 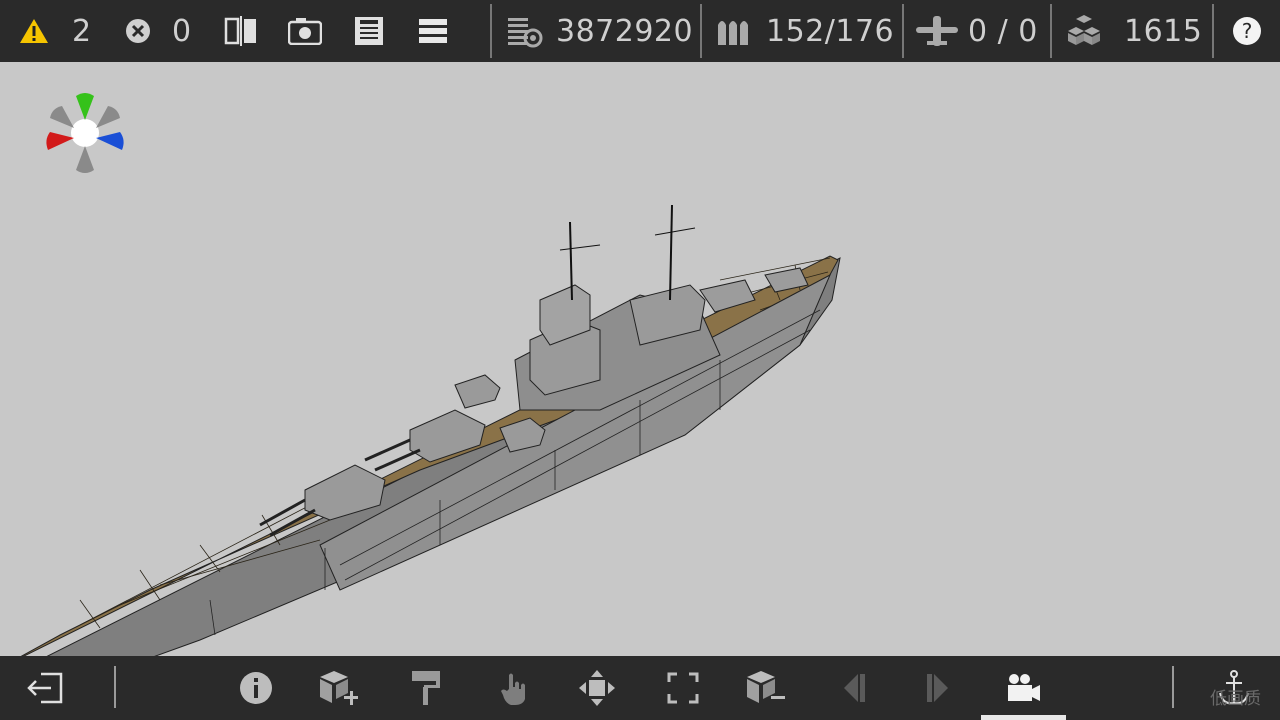 What do you see at coordinates (182, 31) in the screenshot?
I see `error-count: 0` at bounding box center [182, 31].